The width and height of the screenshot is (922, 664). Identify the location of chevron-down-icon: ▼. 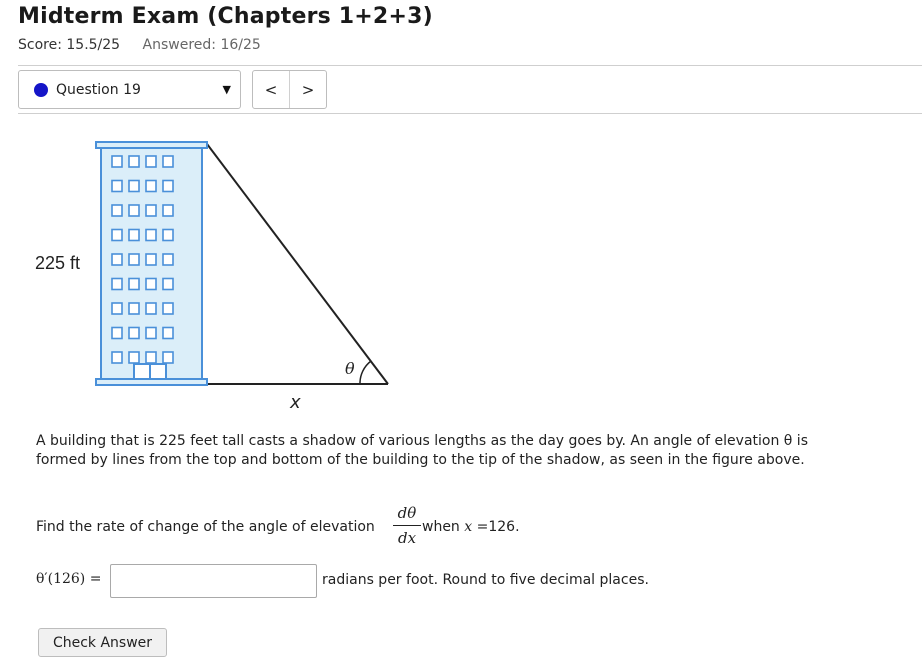
(226, 89).